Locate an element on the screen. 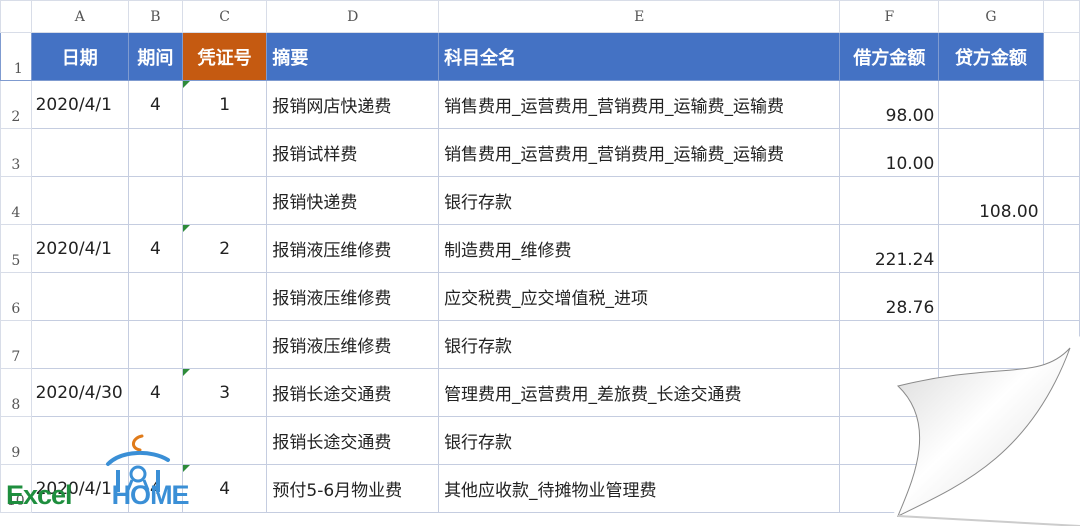  cell-date: 2020/4/30 is located at coordinates (79, 392).